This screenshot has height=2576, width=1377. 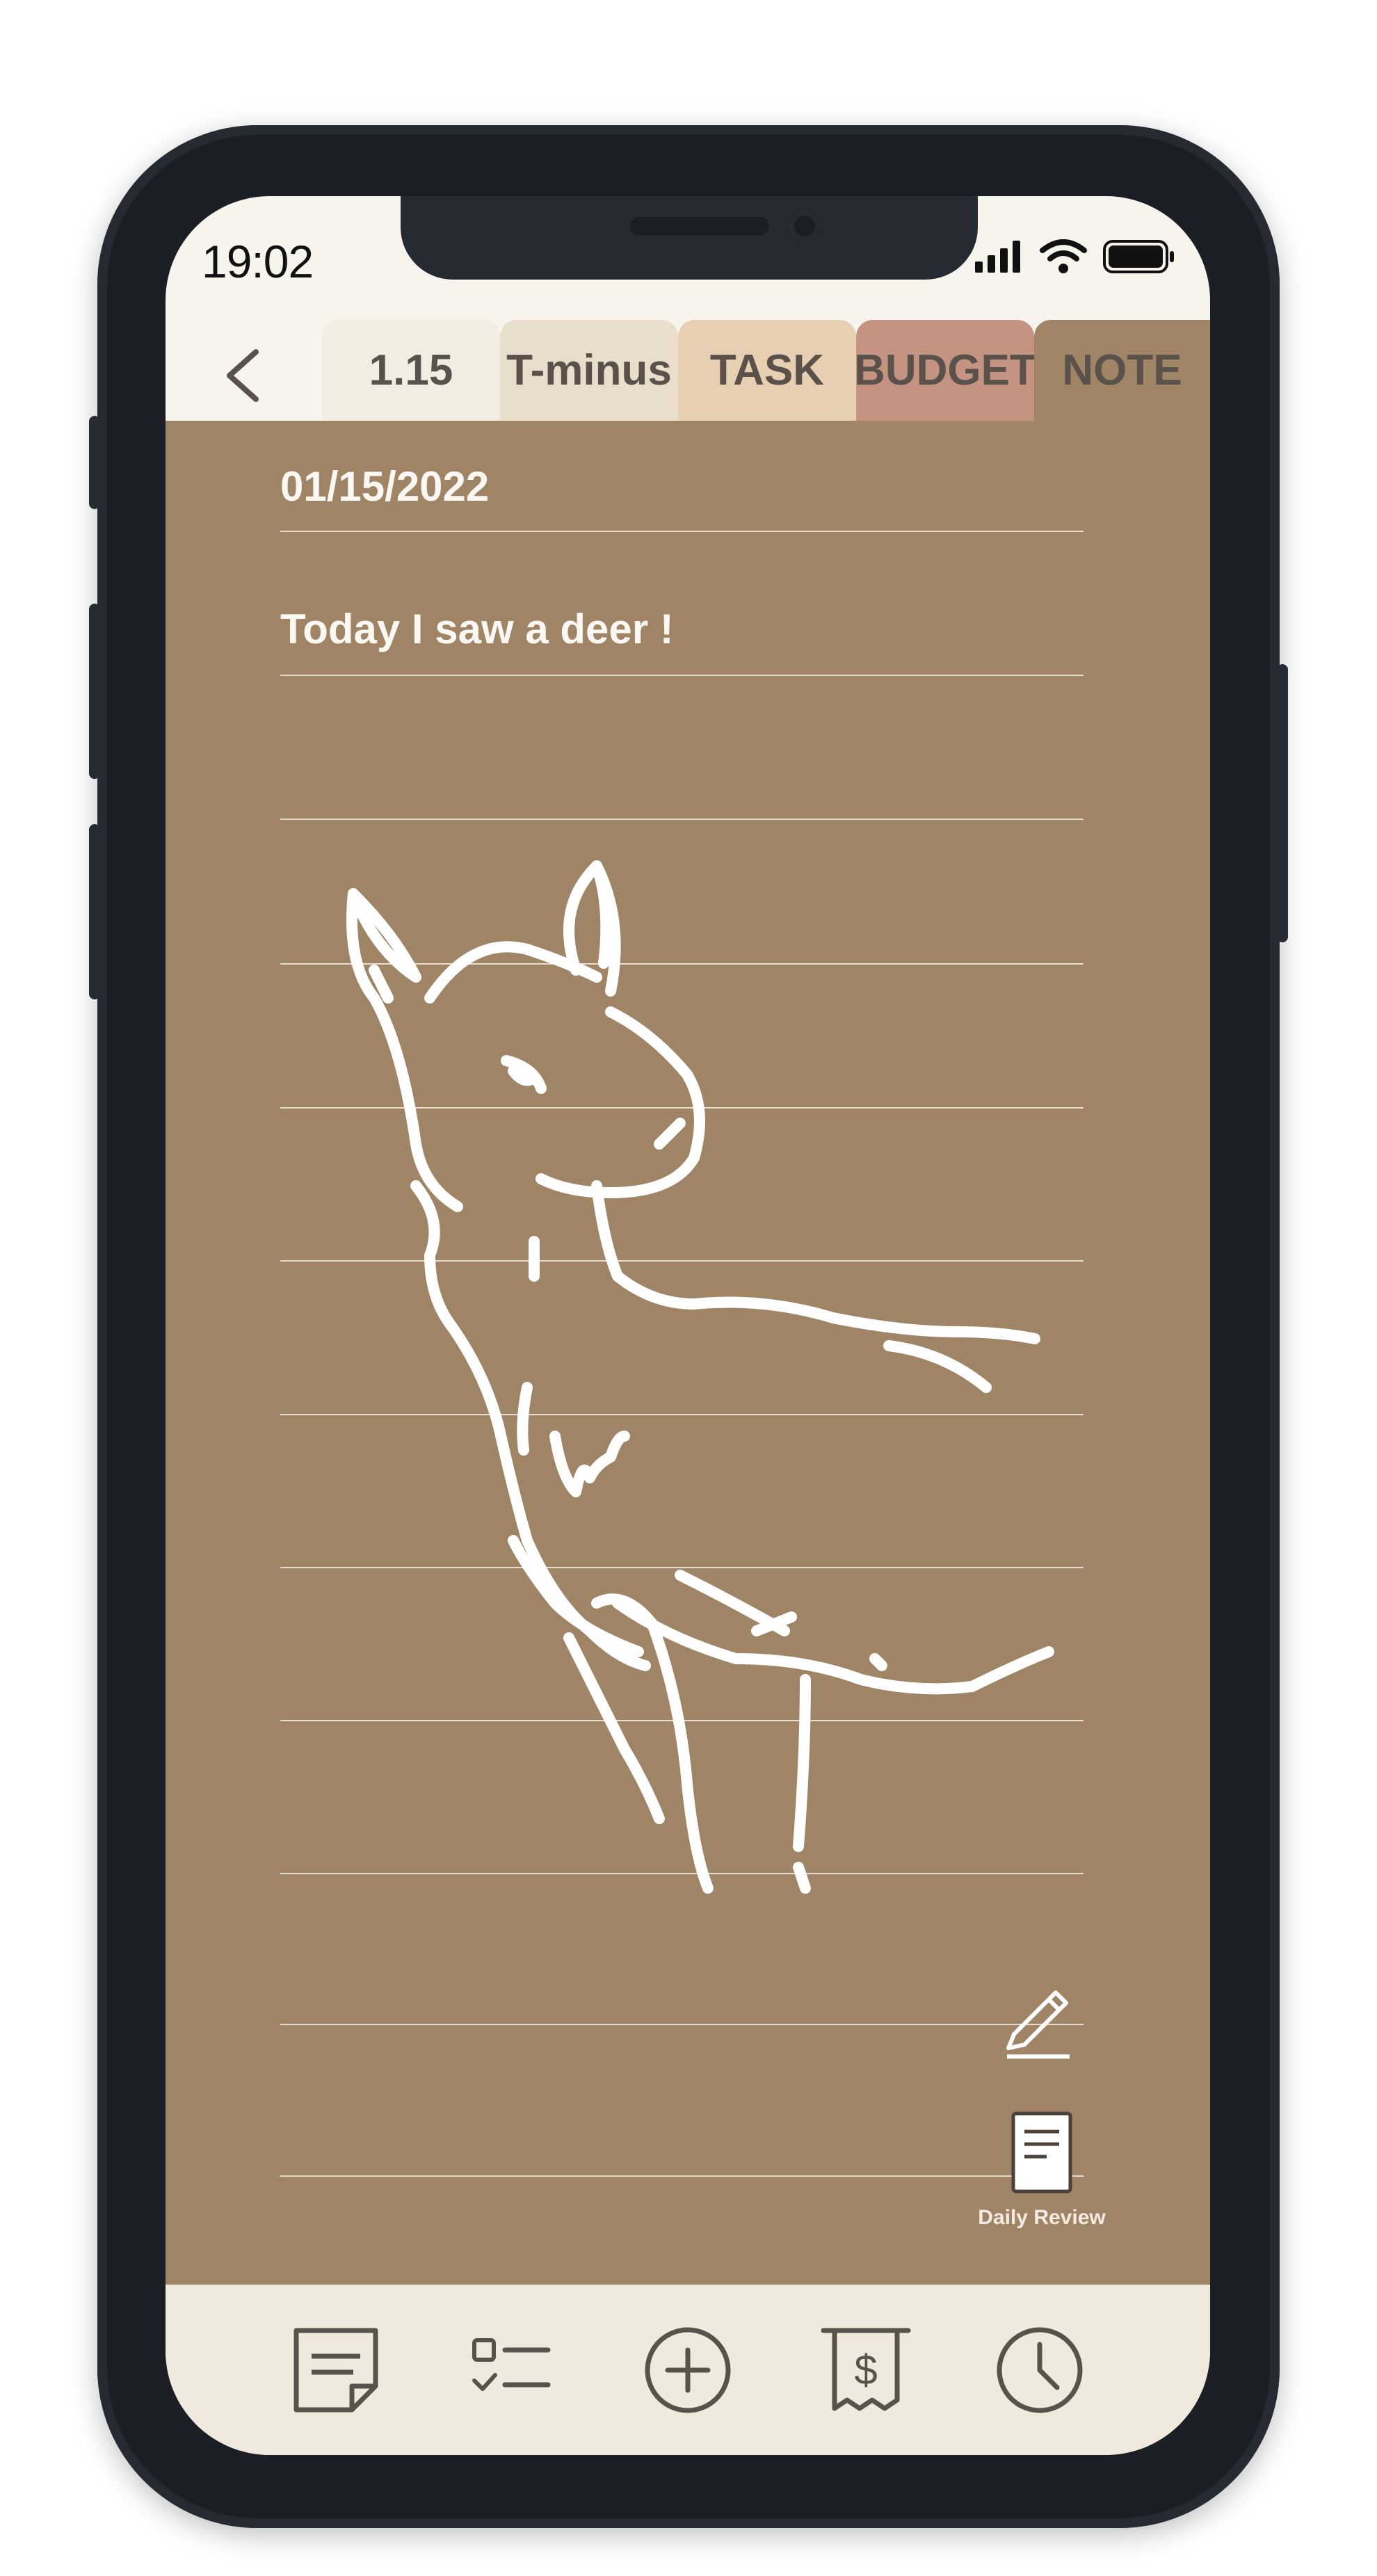 What do you see at coordinates (689, 238) in the screenshot?
I see `notch` at bounding box center [689, 238].